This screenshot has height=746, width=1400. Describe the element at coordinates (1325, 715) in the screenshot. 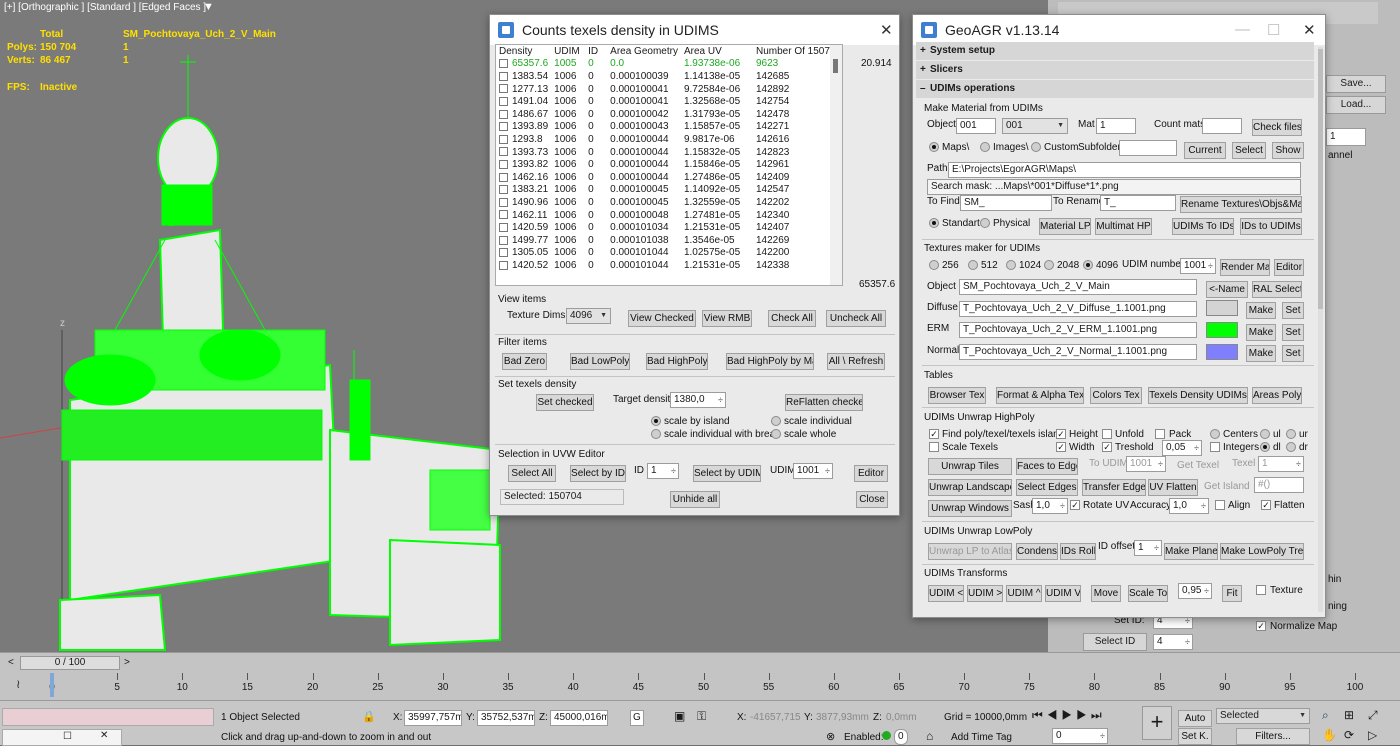

I see `zoom-icon: ⌕` at that location.